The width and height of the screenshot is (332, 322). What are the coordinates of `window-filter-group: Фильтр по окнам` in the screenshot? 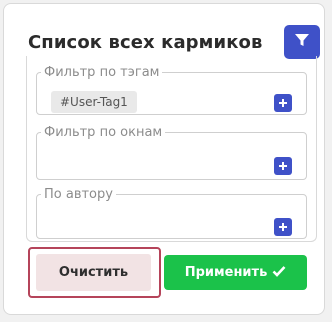 It's located at (171, 152).